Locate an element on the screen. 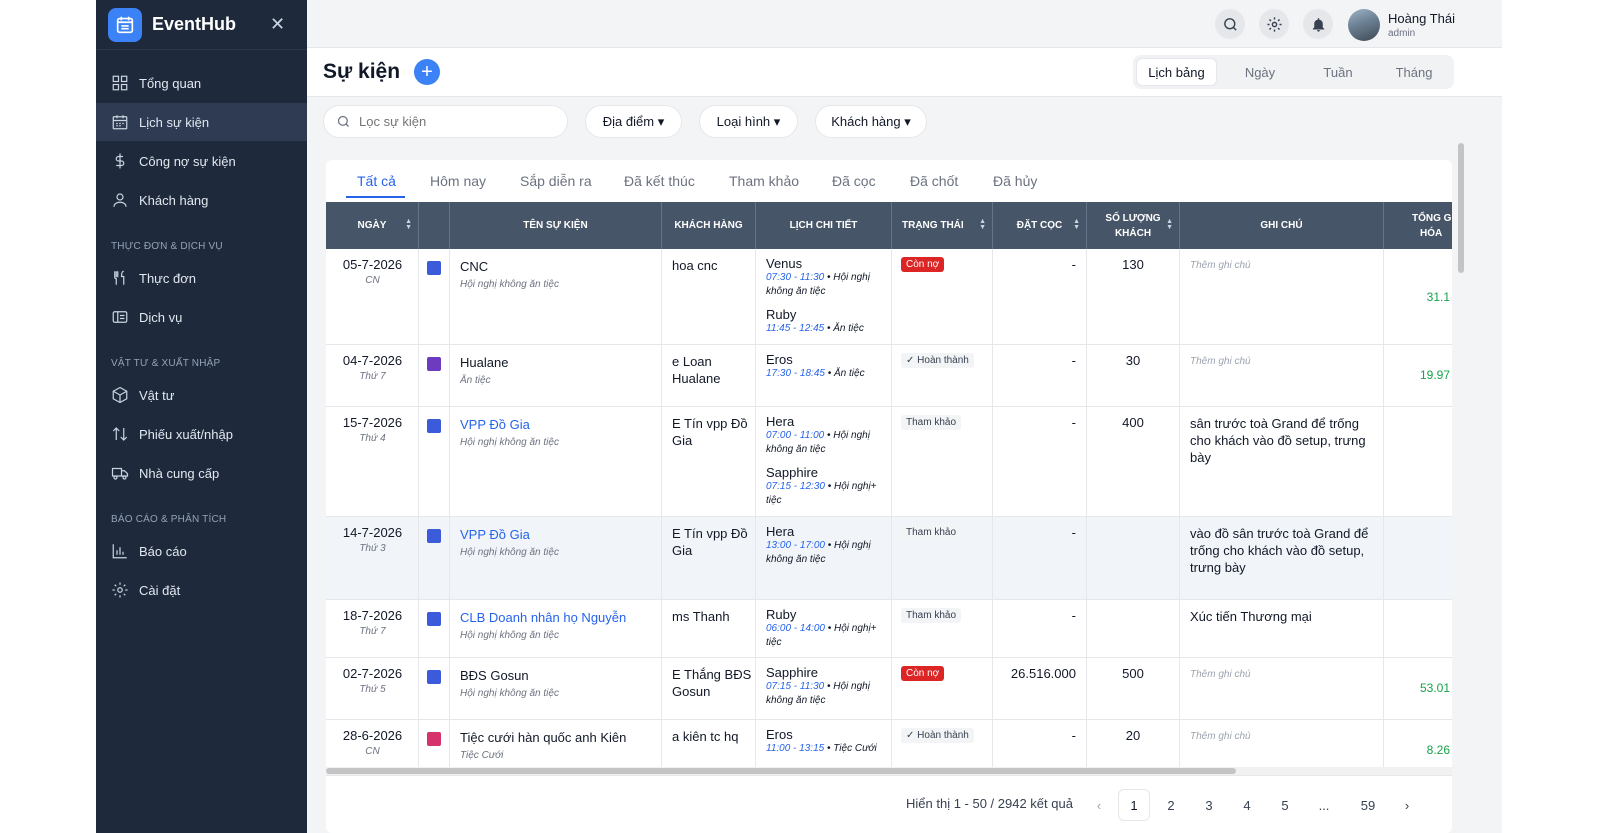 The image size is (1600, 833). user-name: Hoàng Thái is located at coordinates (1421, 18).